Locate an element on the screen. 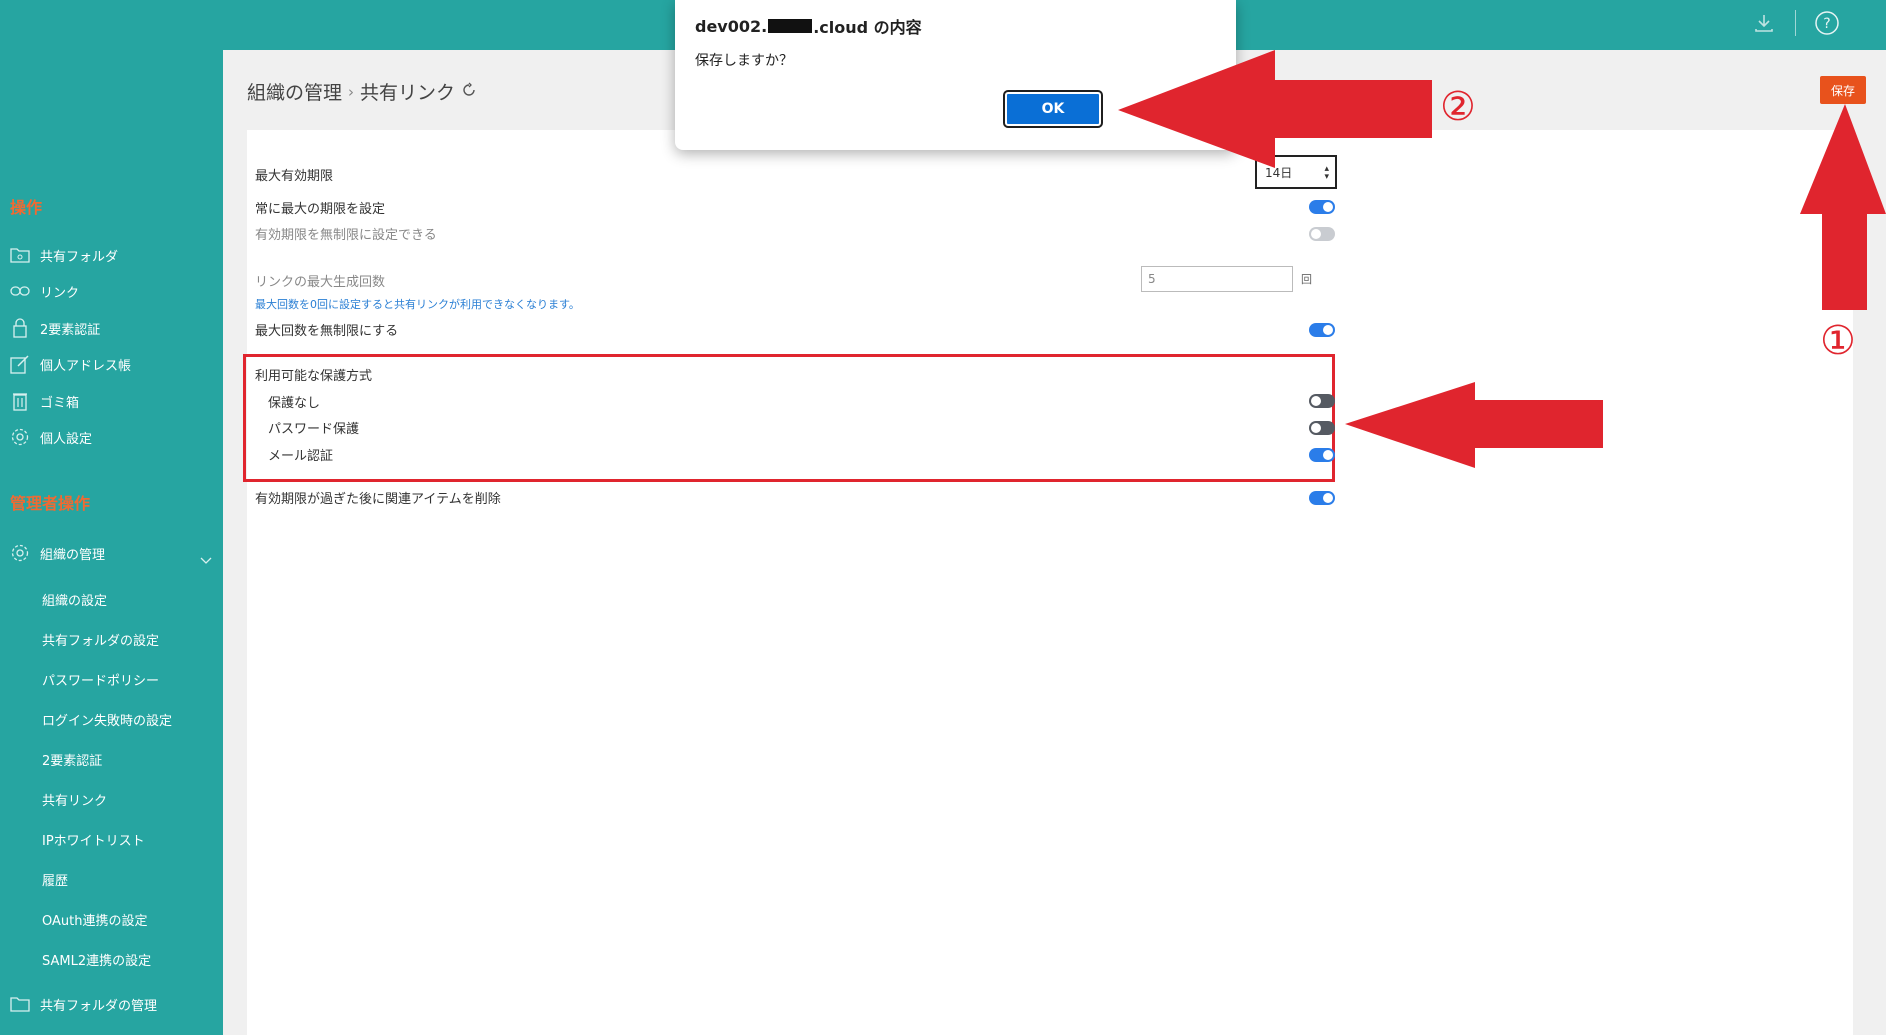  arrow-to-save is located at coordinates (1843, 207).